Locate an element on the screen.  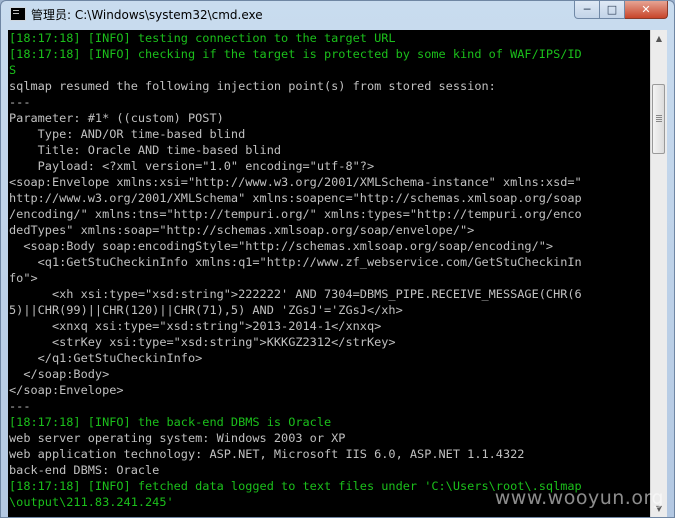
console-line: </soap:Body> is located at coordinates (59, 374).